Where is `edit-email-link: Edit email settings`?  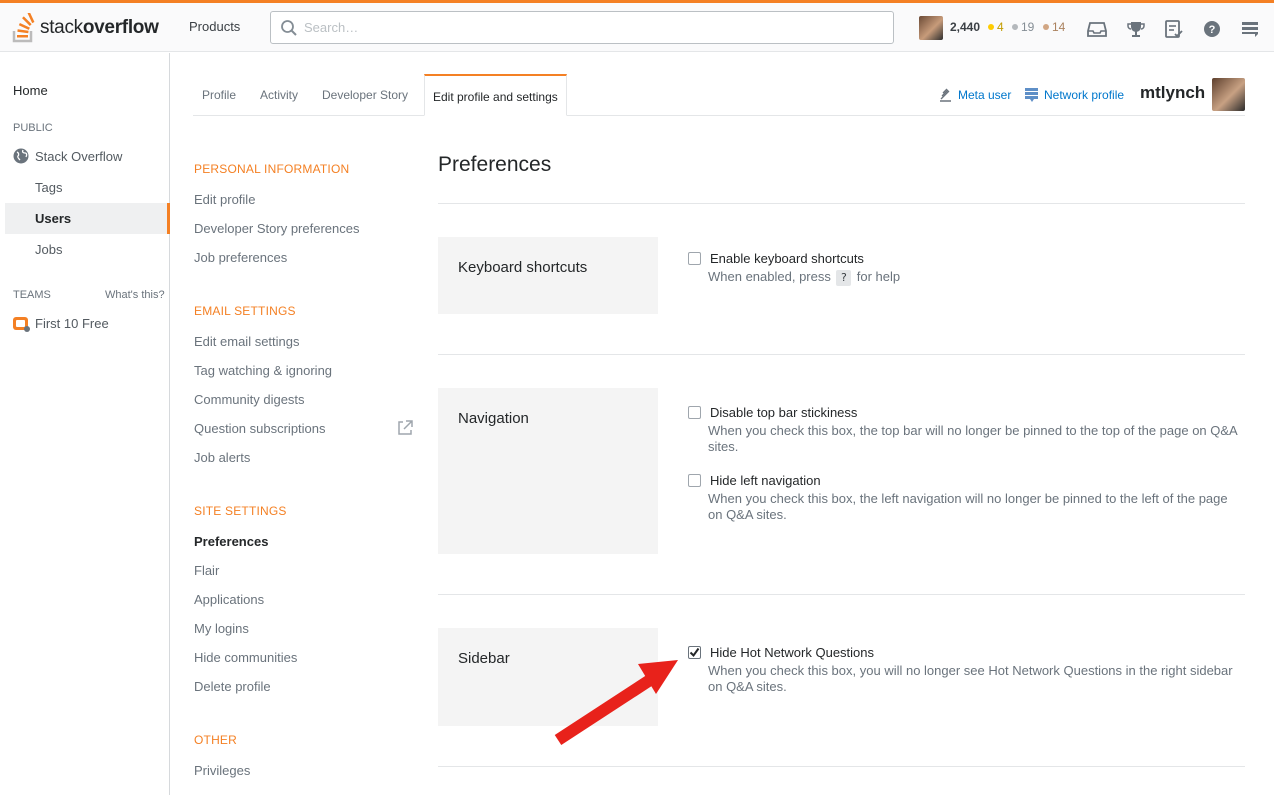
edit-email-link: Edit email settings is located at coordinates (247, 341).